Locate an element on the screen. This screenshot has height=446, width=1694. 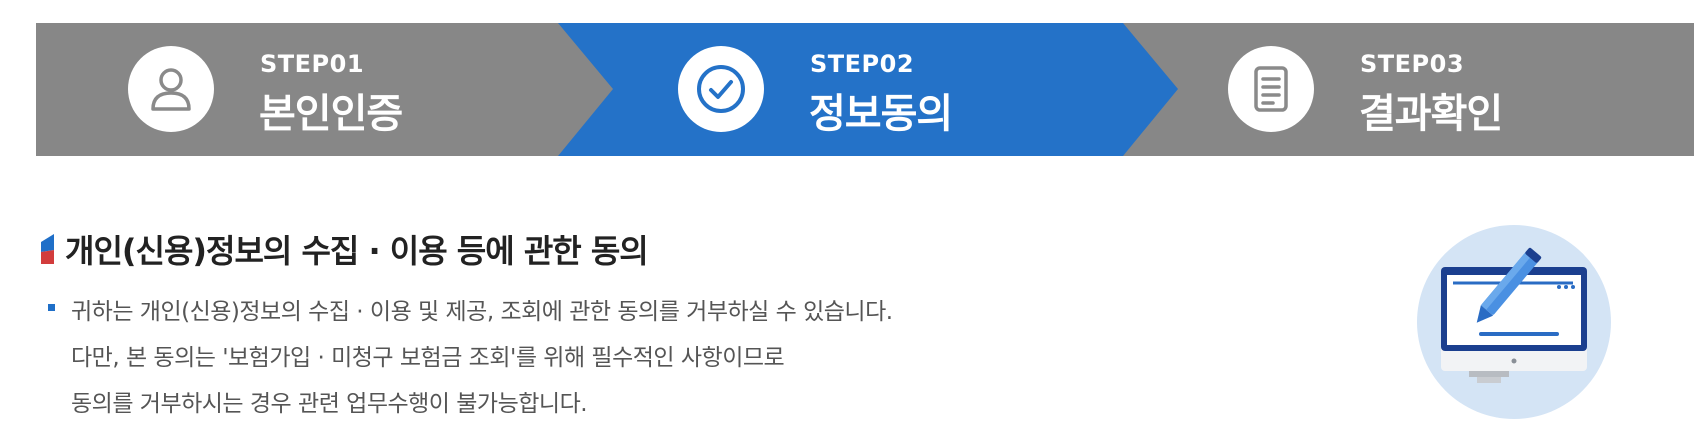
step-2-icon-circle is located at coordinates (721, 89).